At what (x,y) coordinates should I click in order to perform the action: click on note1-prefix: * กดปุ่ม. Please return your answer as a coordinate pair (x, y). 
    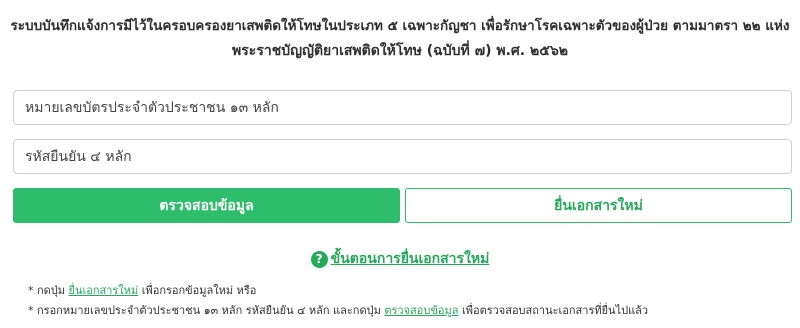
    Looking at the image, I should click on (48, 290).